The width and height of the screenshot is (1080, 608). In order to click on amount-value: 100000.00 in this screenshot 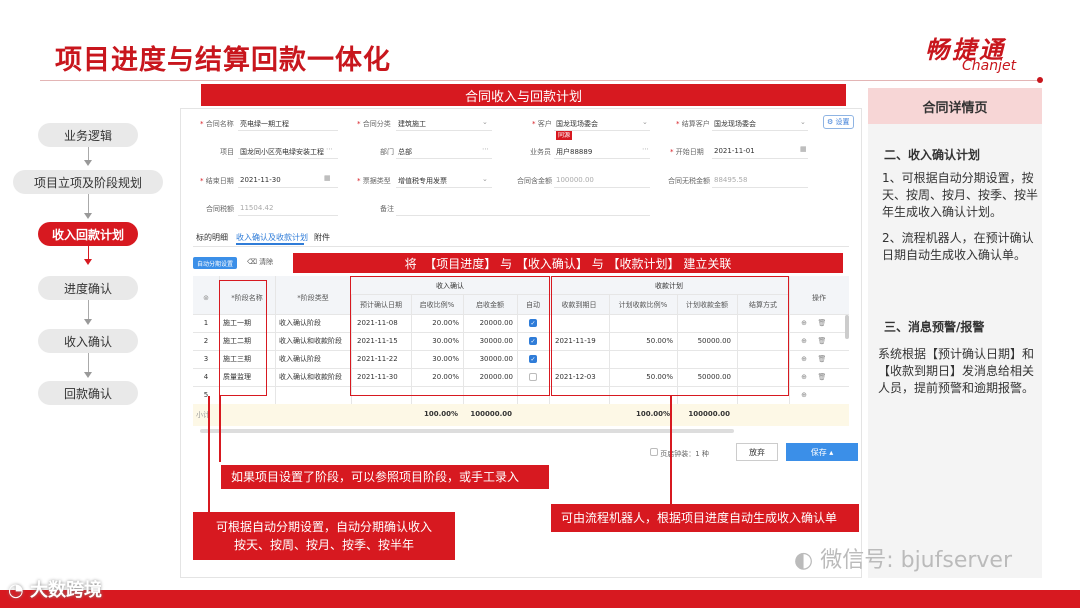, I will do `click(575, 180)`.